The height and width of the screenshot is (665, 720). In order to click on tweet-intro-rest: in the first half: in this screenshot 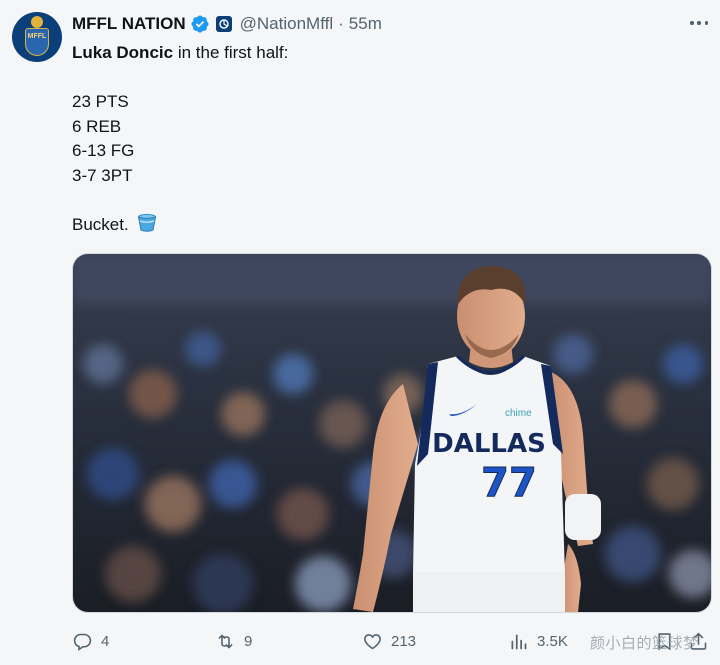, I will do `click(231, 52)`.